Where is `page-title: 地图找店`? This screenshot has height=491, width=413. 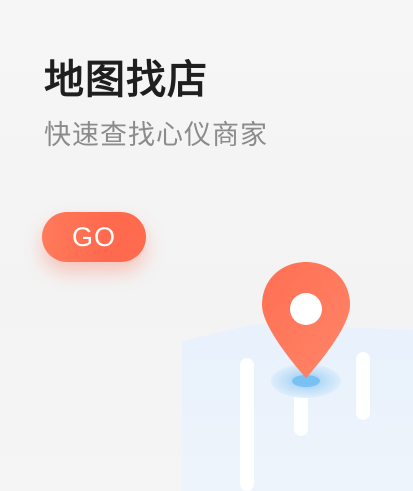
page-title: 地图找店 is located at coordinates (126, 80).